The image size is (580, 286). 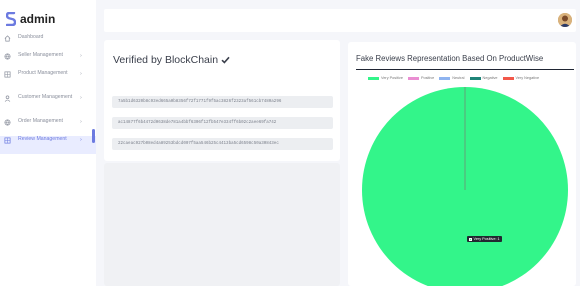 What do you see at coordinates (470, 239) in the screenshot?
I see `tooltip-swatch` at bounding box center [470, 239].